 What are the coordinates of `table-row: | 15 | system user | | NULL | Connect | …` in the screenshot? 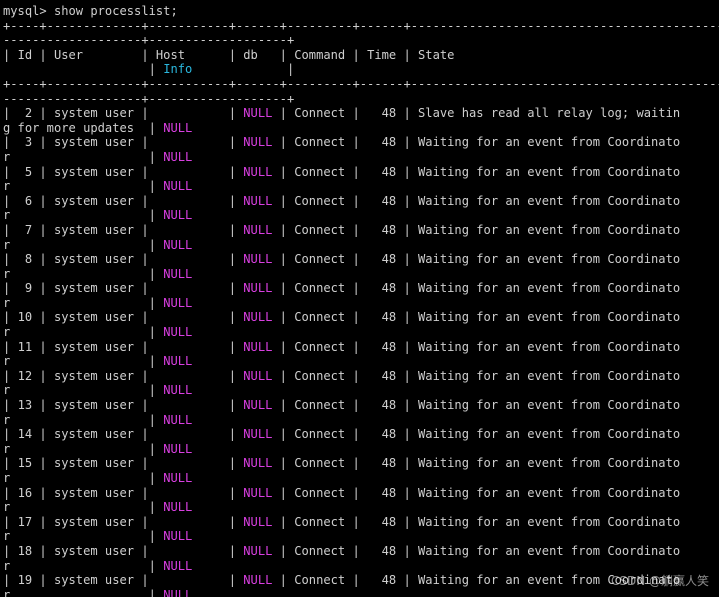 It's located at (342, 463).